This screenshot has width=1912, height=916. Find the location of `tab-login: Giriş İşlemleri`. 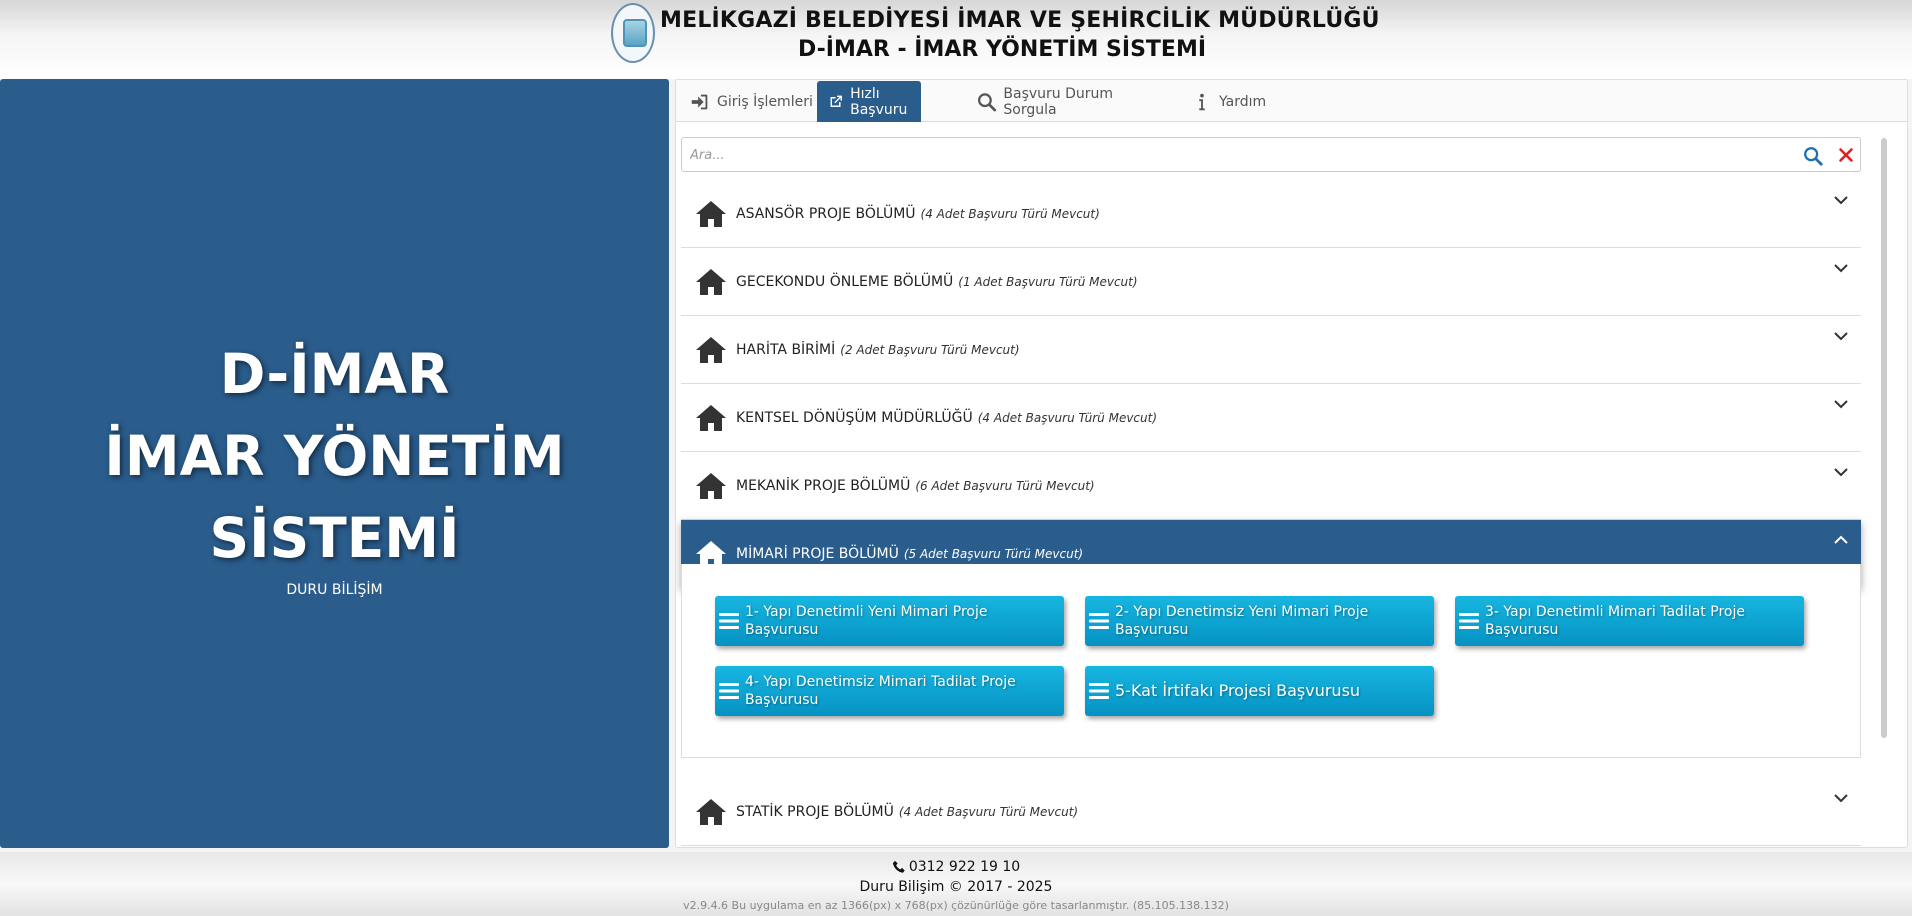

tab-login: Giriş İşlemleri is located at coordinates (748, 101).